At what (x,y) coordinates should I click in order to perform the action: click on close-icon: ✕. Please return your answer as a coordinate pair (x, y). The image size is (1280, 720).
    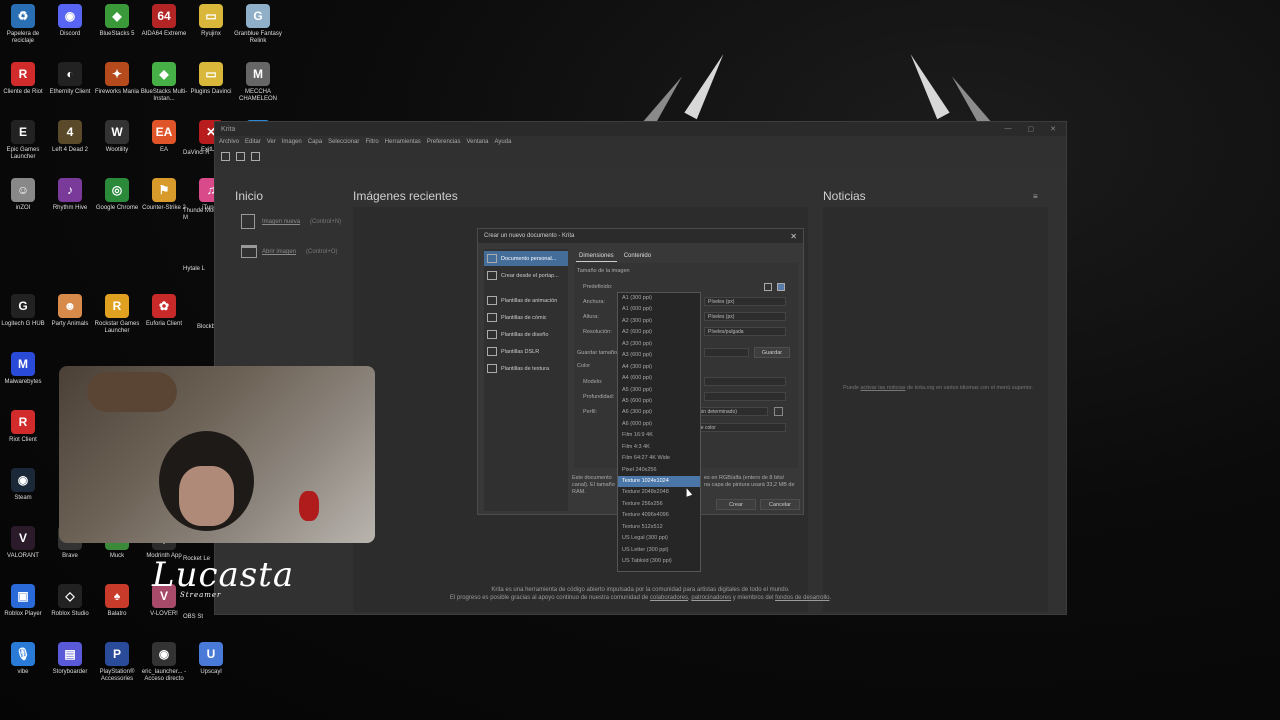
    Looking at the image, I should click on (1053, 129).